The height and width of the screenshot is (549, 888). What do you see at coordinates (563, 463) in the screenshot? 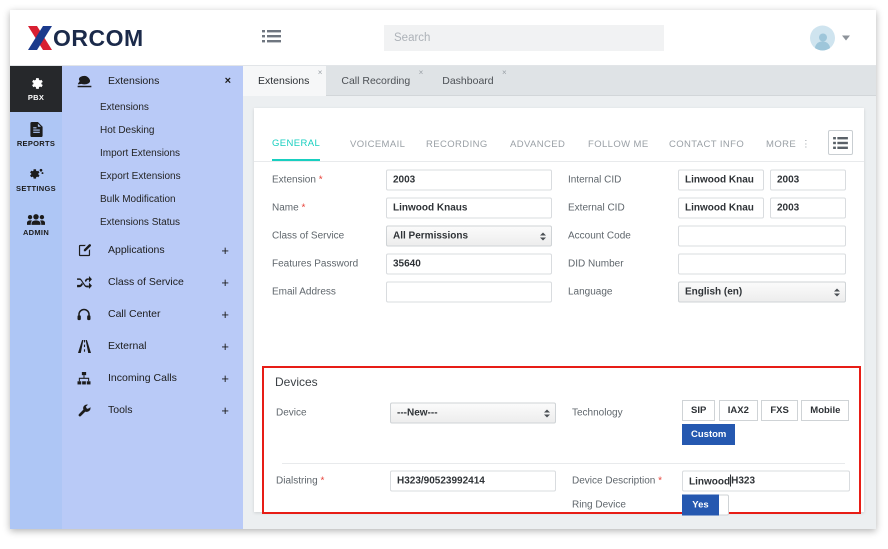
I see `divider` at bounding box center [563, 463].